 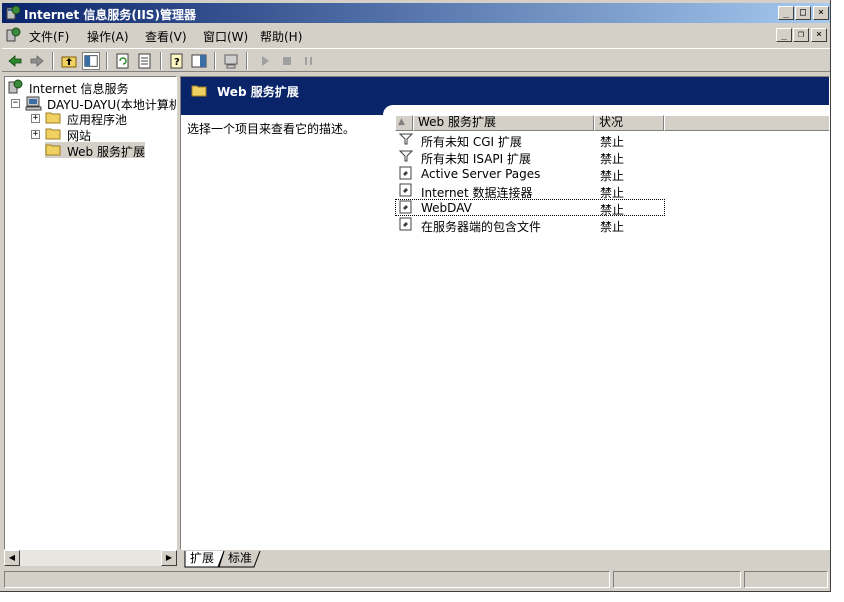 What do you see at coordinates (481, 227) in the screenshot?
I see `extension-name: 在服务器端的包含文件` at bounding box center [481, 227].